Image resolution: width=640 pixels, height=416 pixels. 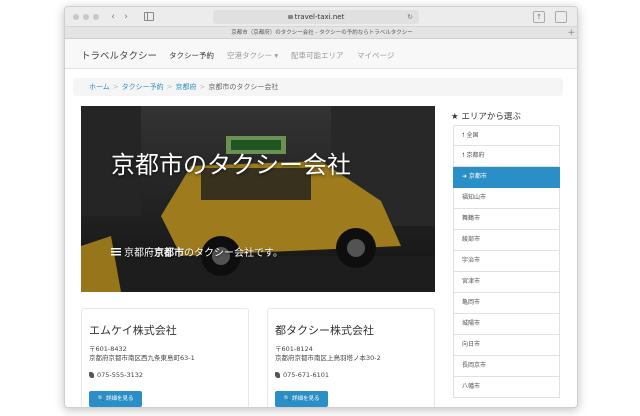 I want to click on sidebar-toggle-icon, so click(x=149, y=16).